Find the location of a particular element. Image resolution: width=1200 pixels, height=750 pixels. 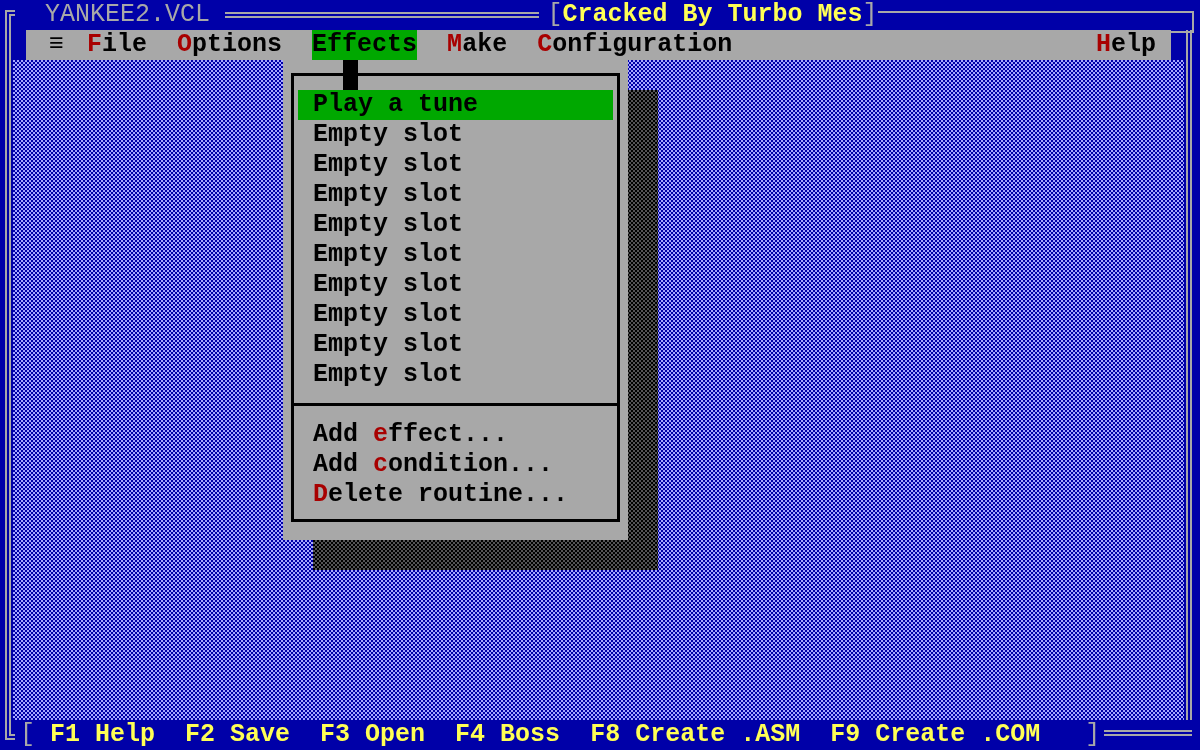

function-key: F9 Create .COM is located at coordinates (935, 735).